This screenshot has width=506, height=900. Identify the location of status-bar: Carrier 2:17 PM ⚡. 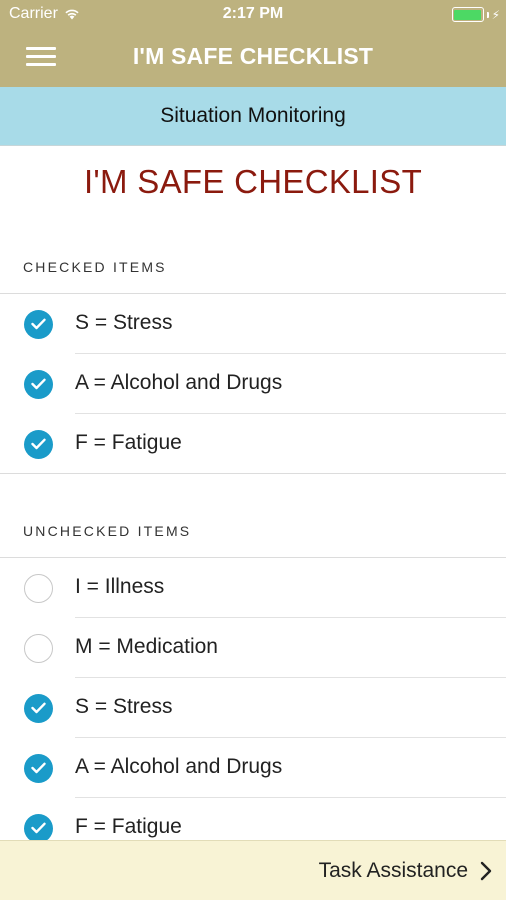
(253, 15).